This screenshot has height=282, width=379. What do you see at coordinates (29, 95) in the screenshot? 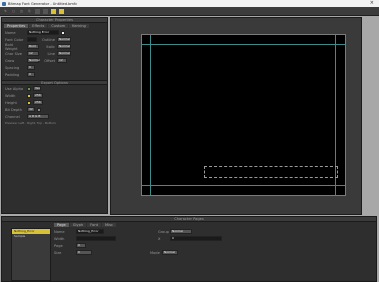
I see `width-checkbox` at bounding box center [29, 95].